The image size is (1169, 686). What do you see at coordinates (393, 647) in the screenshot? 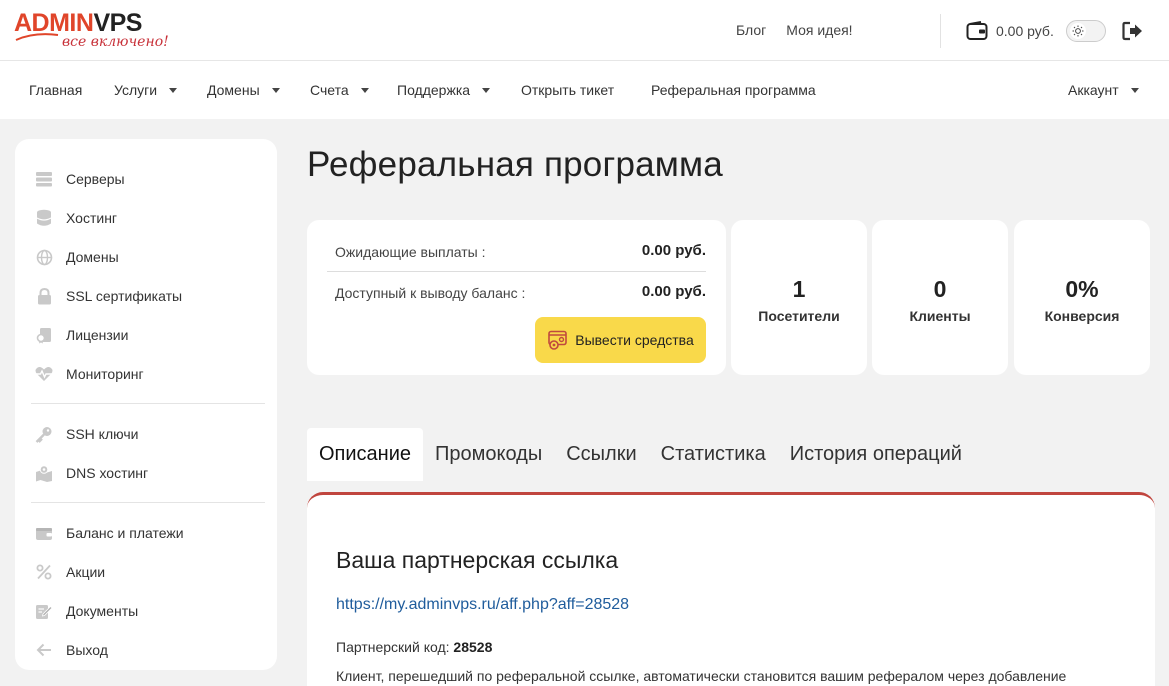
I see `partner-code-label: Партнерский код:` at bounding box center [393, 647].